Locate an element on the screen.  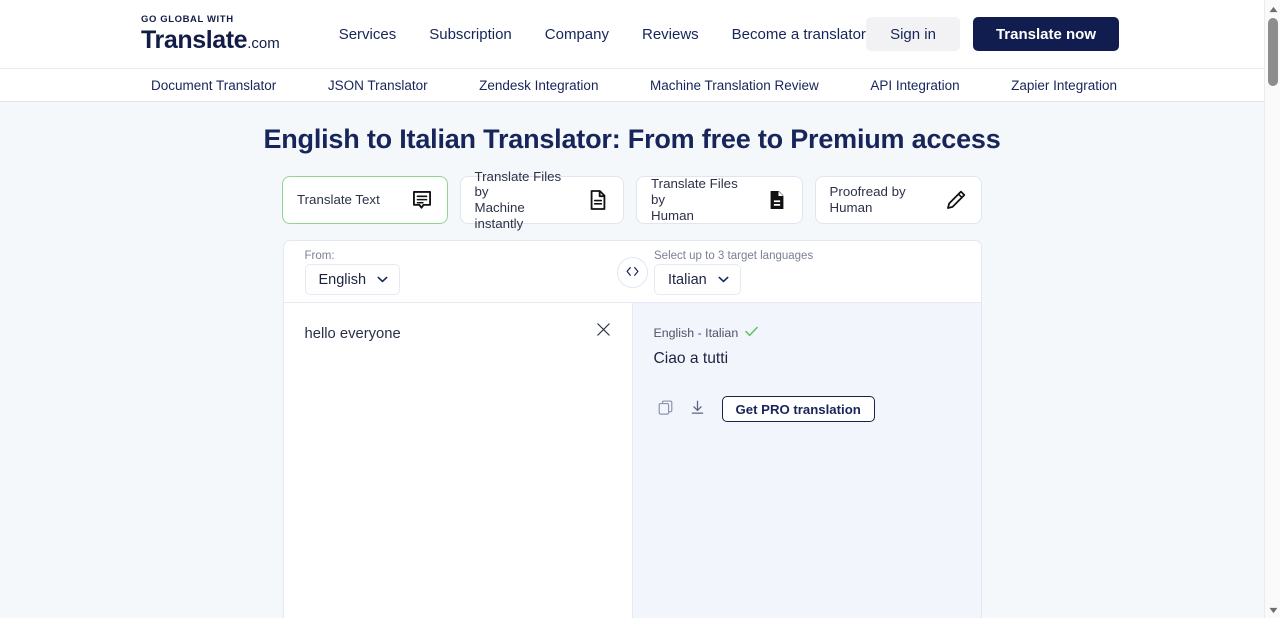
copy-button is located at coordinates (665, 409).